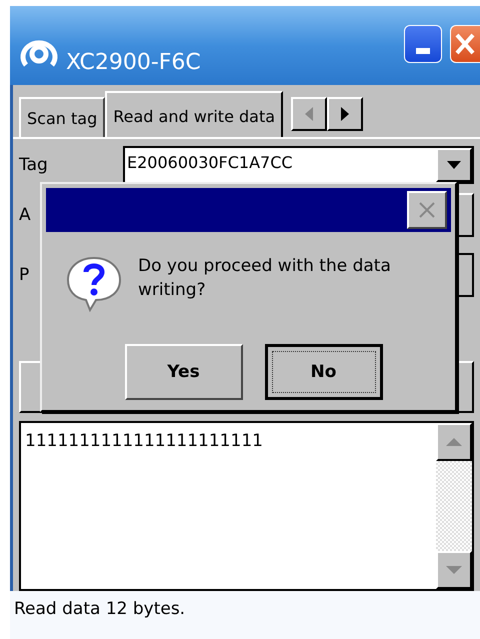 The image size is (480, 639). Describe the element at coordinates (183, 372) in the screenshot. I see `dialog-button: Yes` at that location.